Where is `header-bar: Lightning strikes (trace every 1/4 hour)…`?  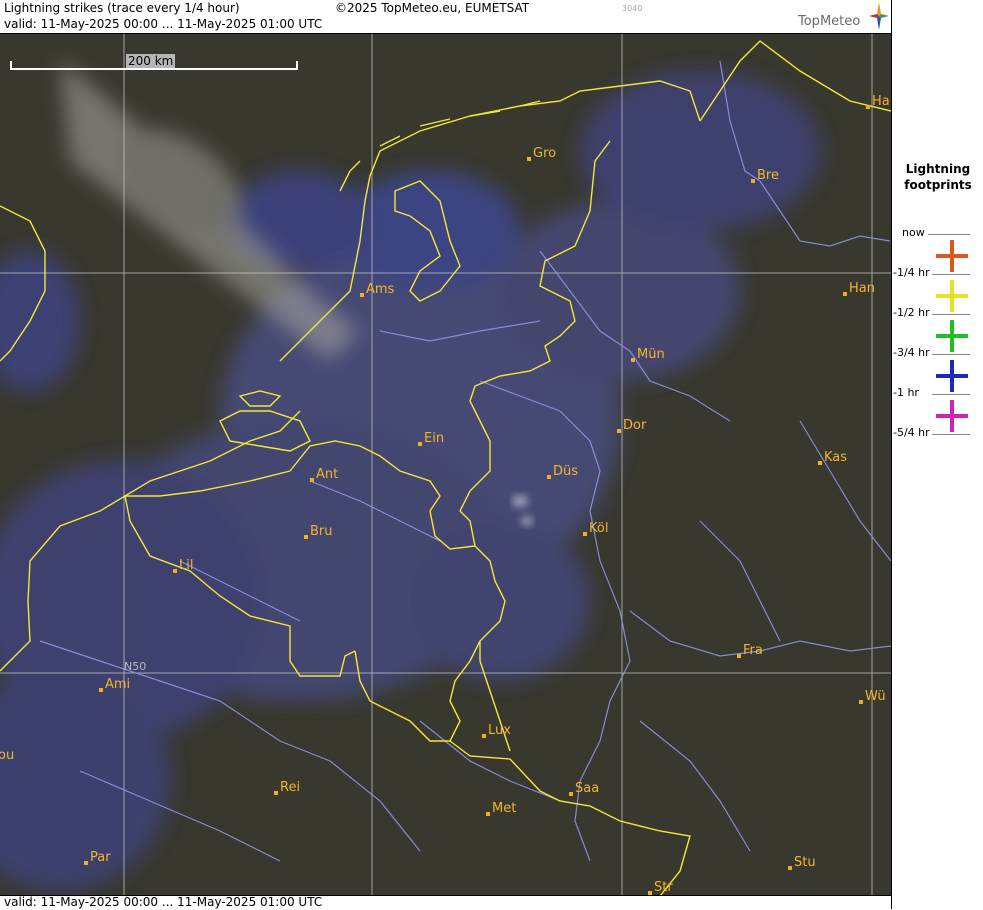
header-bar: Lightning strikes (trace every 1/4 hour)… is located at coordinates (445, 16).